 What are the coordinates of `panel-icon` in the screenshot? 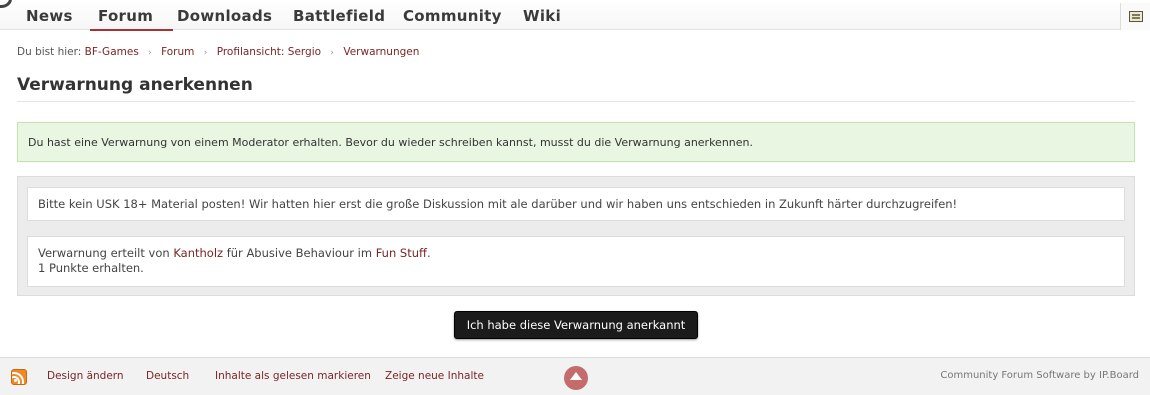 It's located at (1136, 16).